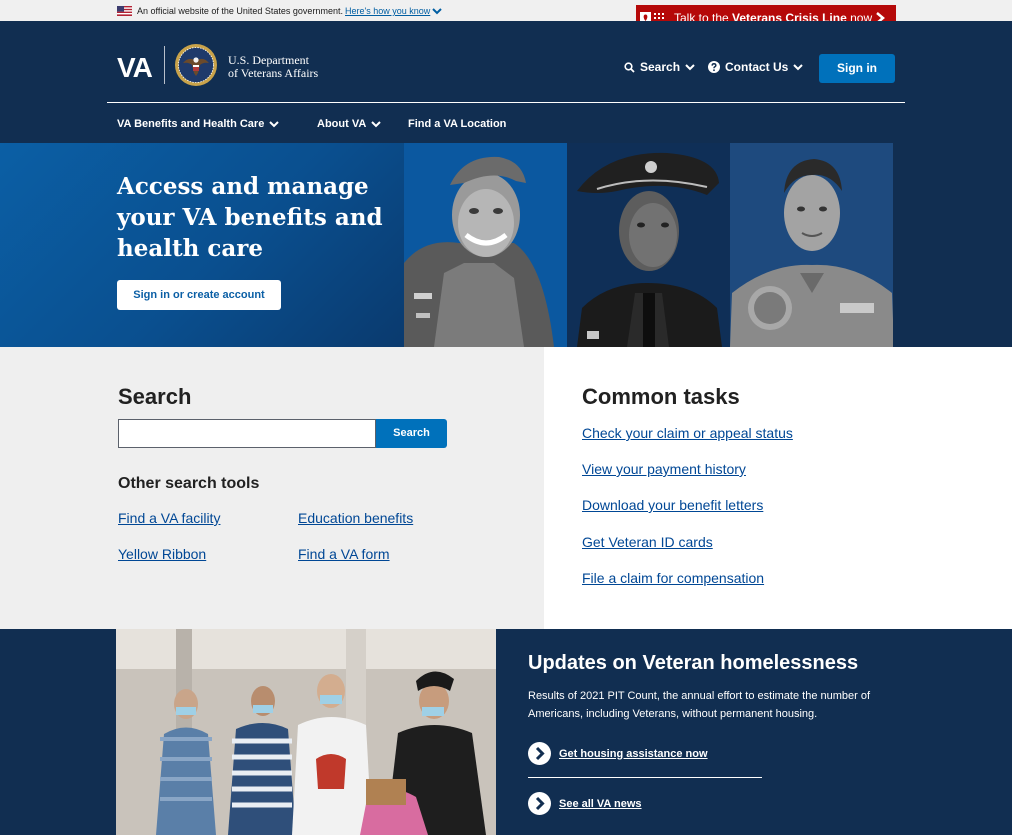 The width and height of the screenshot is (1012, 835). Describe the element at coordinates (124, 11) in the screenshot. I see `us-flag-icon` at that location.